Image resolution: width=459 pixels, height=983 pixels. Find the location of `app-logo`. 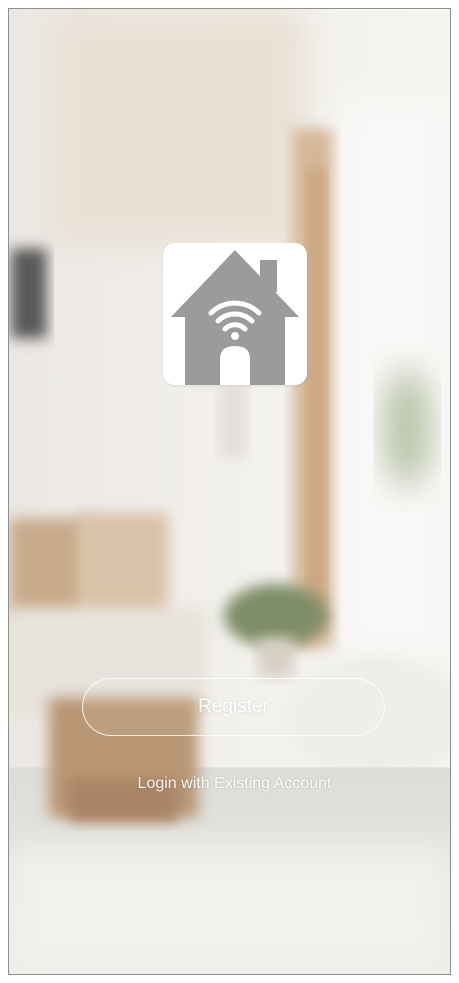

app-logo is located at coordinates (235, 314).